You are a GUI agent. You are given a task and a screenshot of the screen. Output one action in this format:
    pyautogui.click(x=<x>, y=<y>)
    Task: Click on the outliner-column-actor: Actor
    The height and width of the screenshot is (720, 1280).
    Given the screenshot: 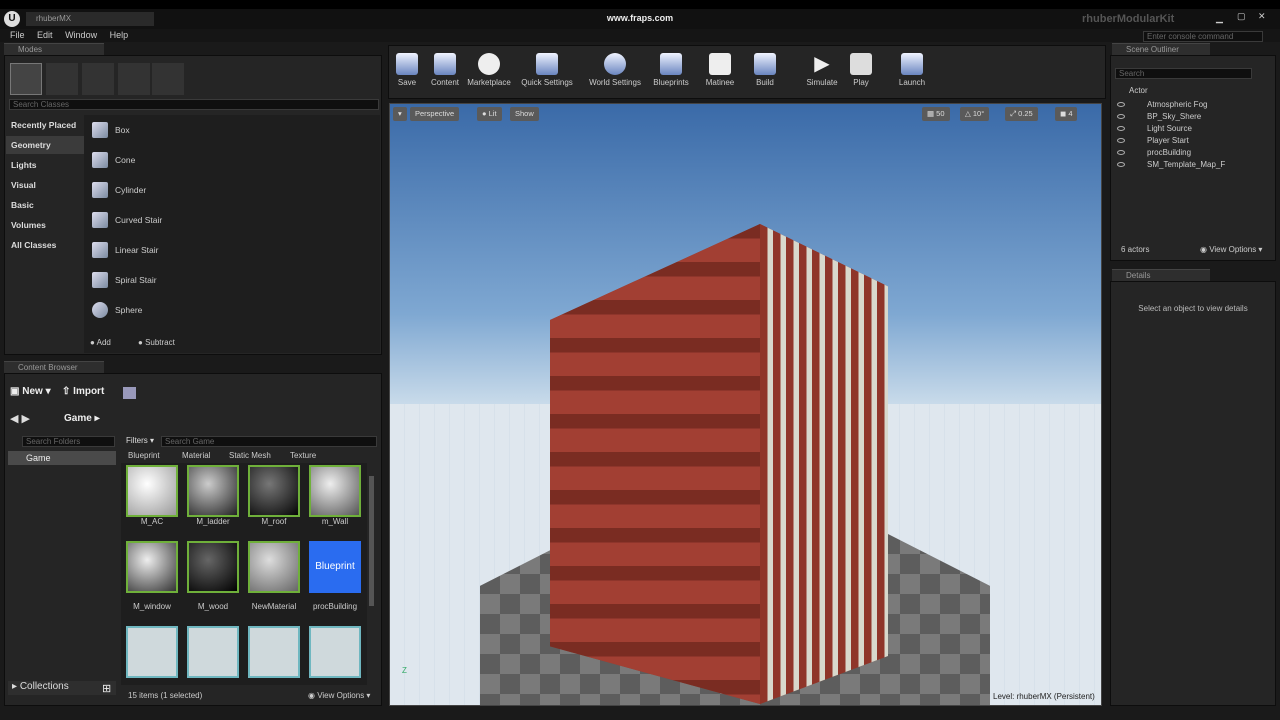 What is the action you would take?
    pyautogui.click(x=1138, y=90)
    